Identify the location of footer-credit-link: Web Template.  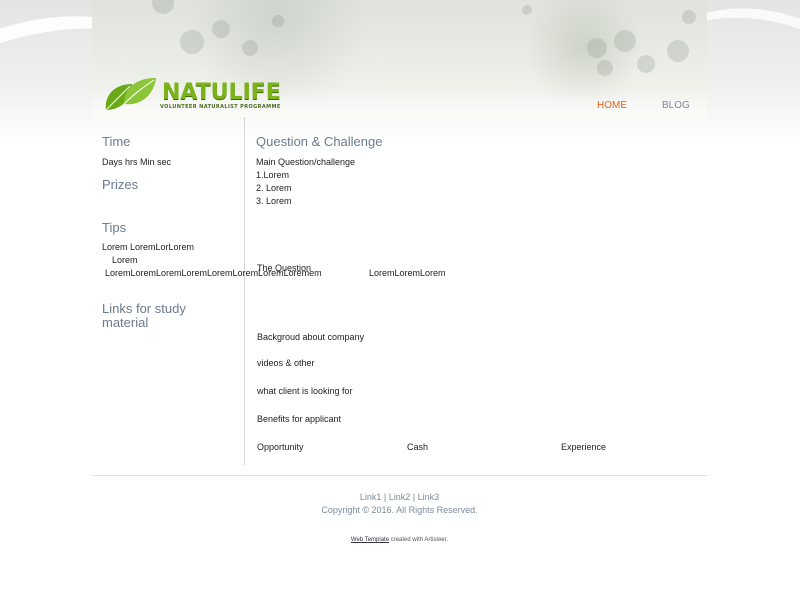
(370, 540).